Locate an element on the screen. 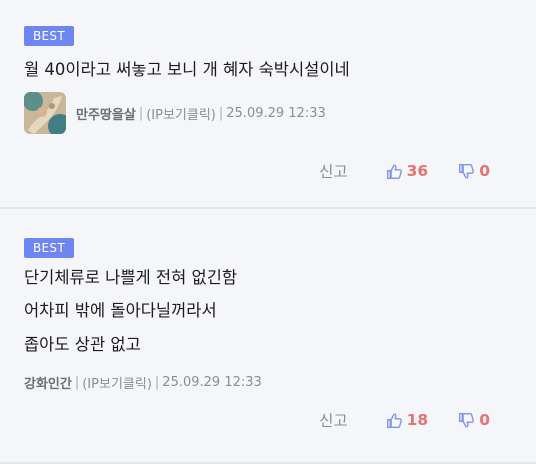  like-button: 18 is located at coordinates (407, 420).